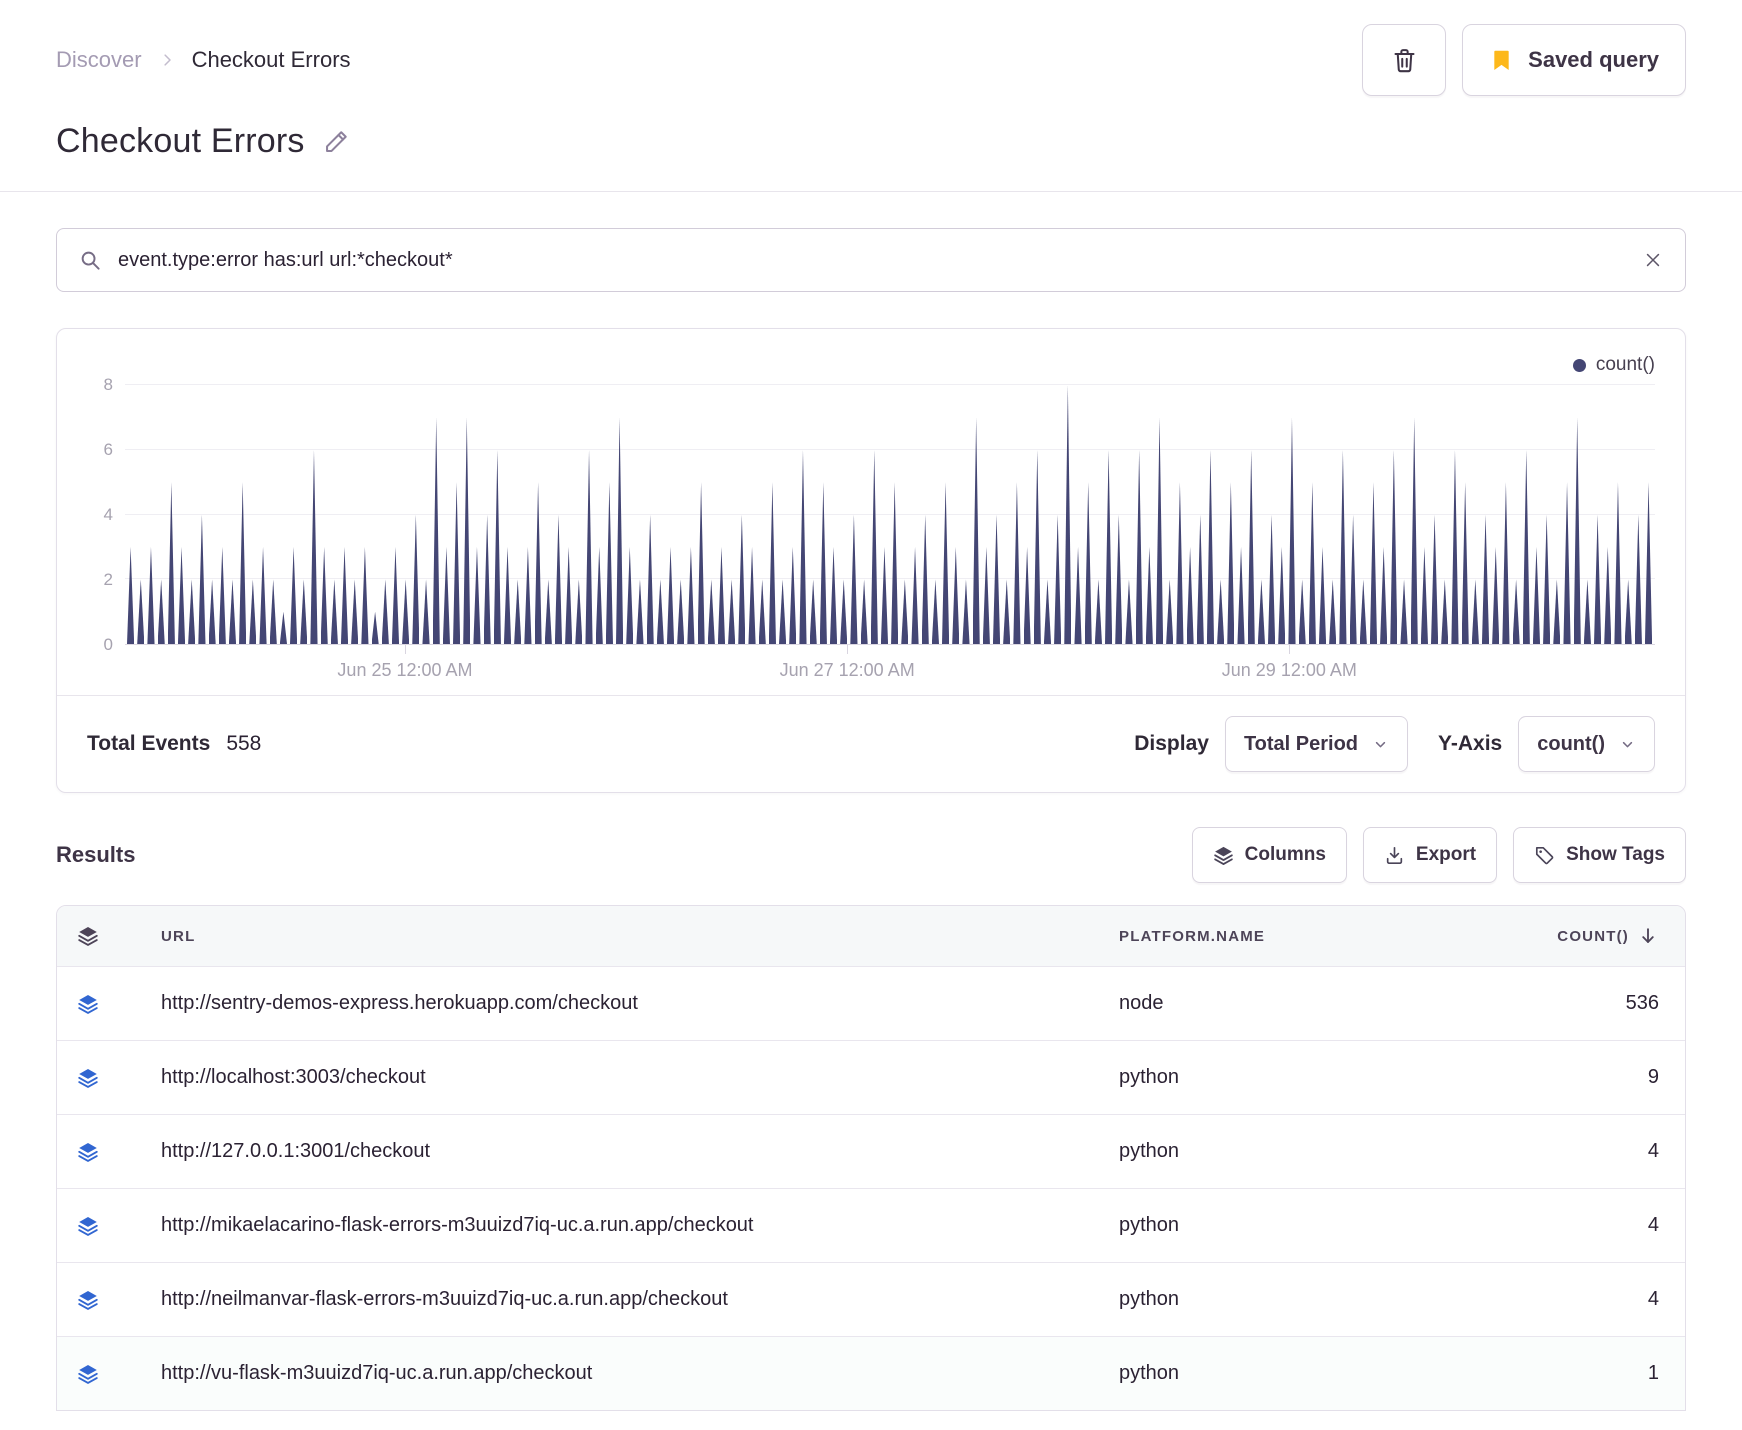 This screenshot has width=1742, height=1430. I want to click on delete-query-button, so click(1404, 60).